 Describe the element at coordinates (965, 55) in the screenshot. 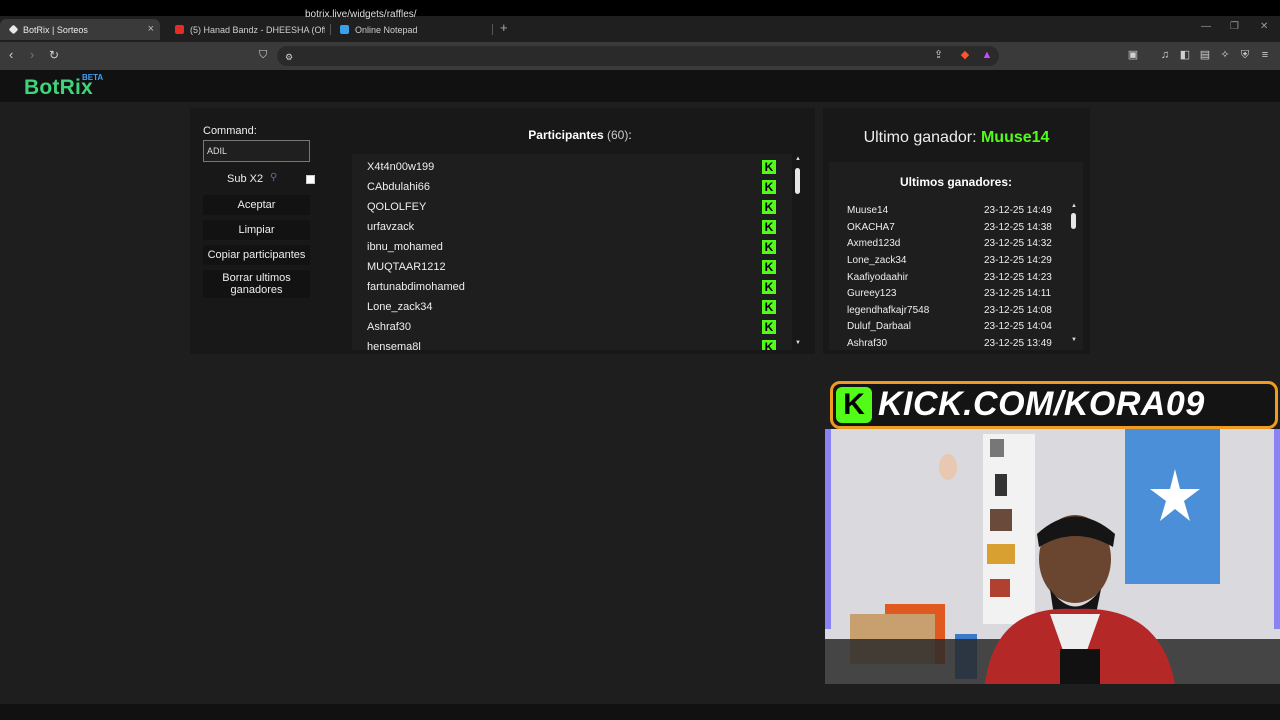

I see `brave-shield-icon: ◆` at that location.